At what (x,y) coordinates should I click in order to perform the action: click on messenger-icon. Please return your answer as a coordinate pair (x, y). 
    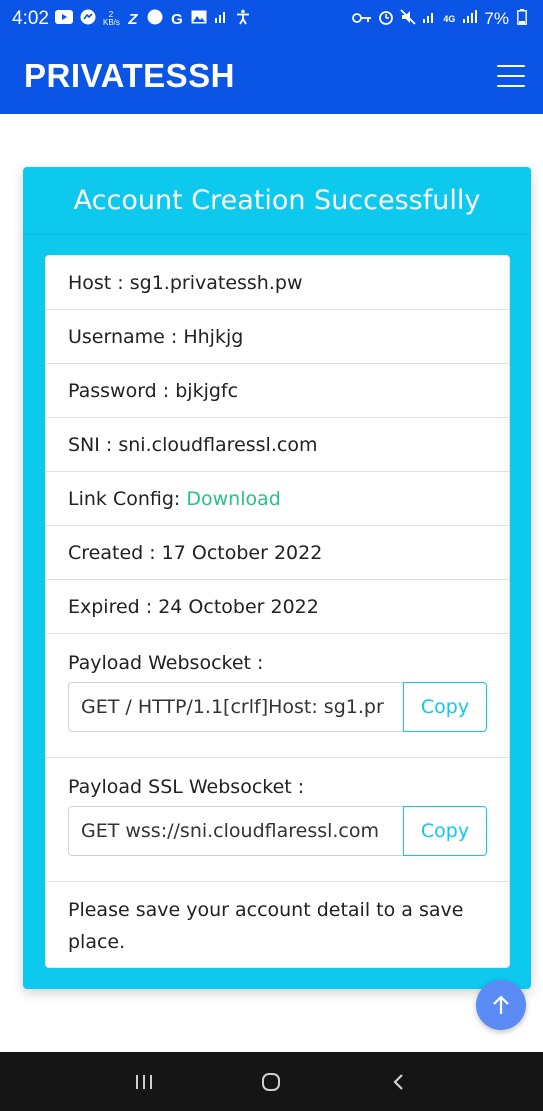
    Looking at the image, I should click on (88, 19).